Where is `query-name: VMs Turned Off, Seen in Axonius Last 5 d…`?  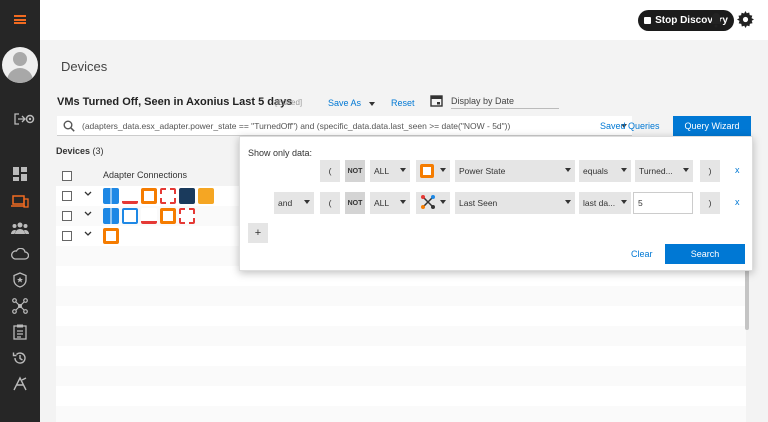 query-name: VMs Turned Off, Seen in Axonius Last 5 d… is located at coordinates (175, 102).